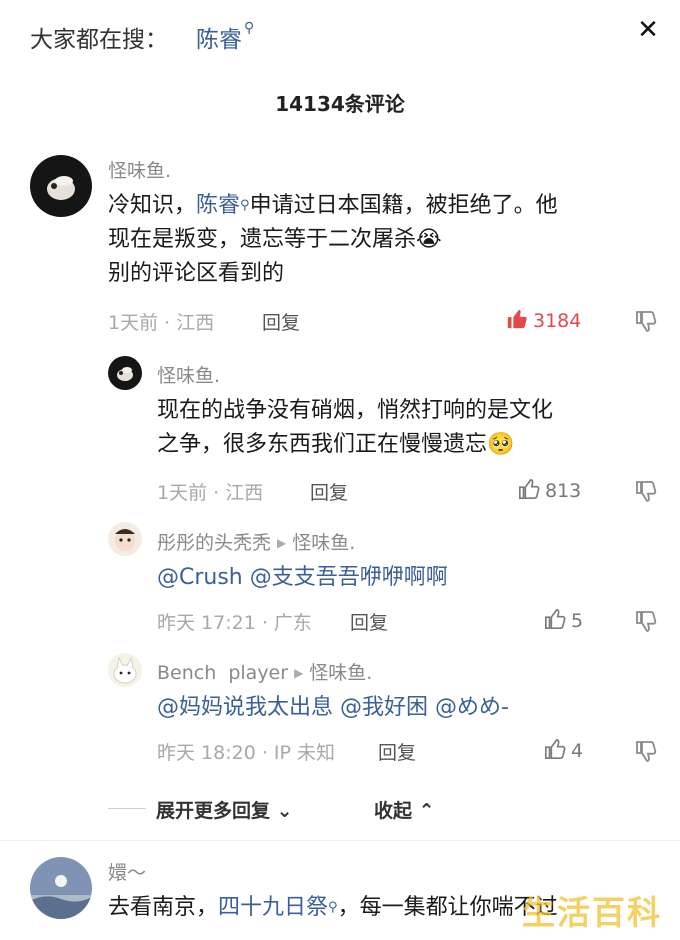 The image size is (680, 940). What do you see at coordinates (501, 444) in the screenshot?
I see `pleading-emoji-icon: 🥺` at bounding box center [501, 444].